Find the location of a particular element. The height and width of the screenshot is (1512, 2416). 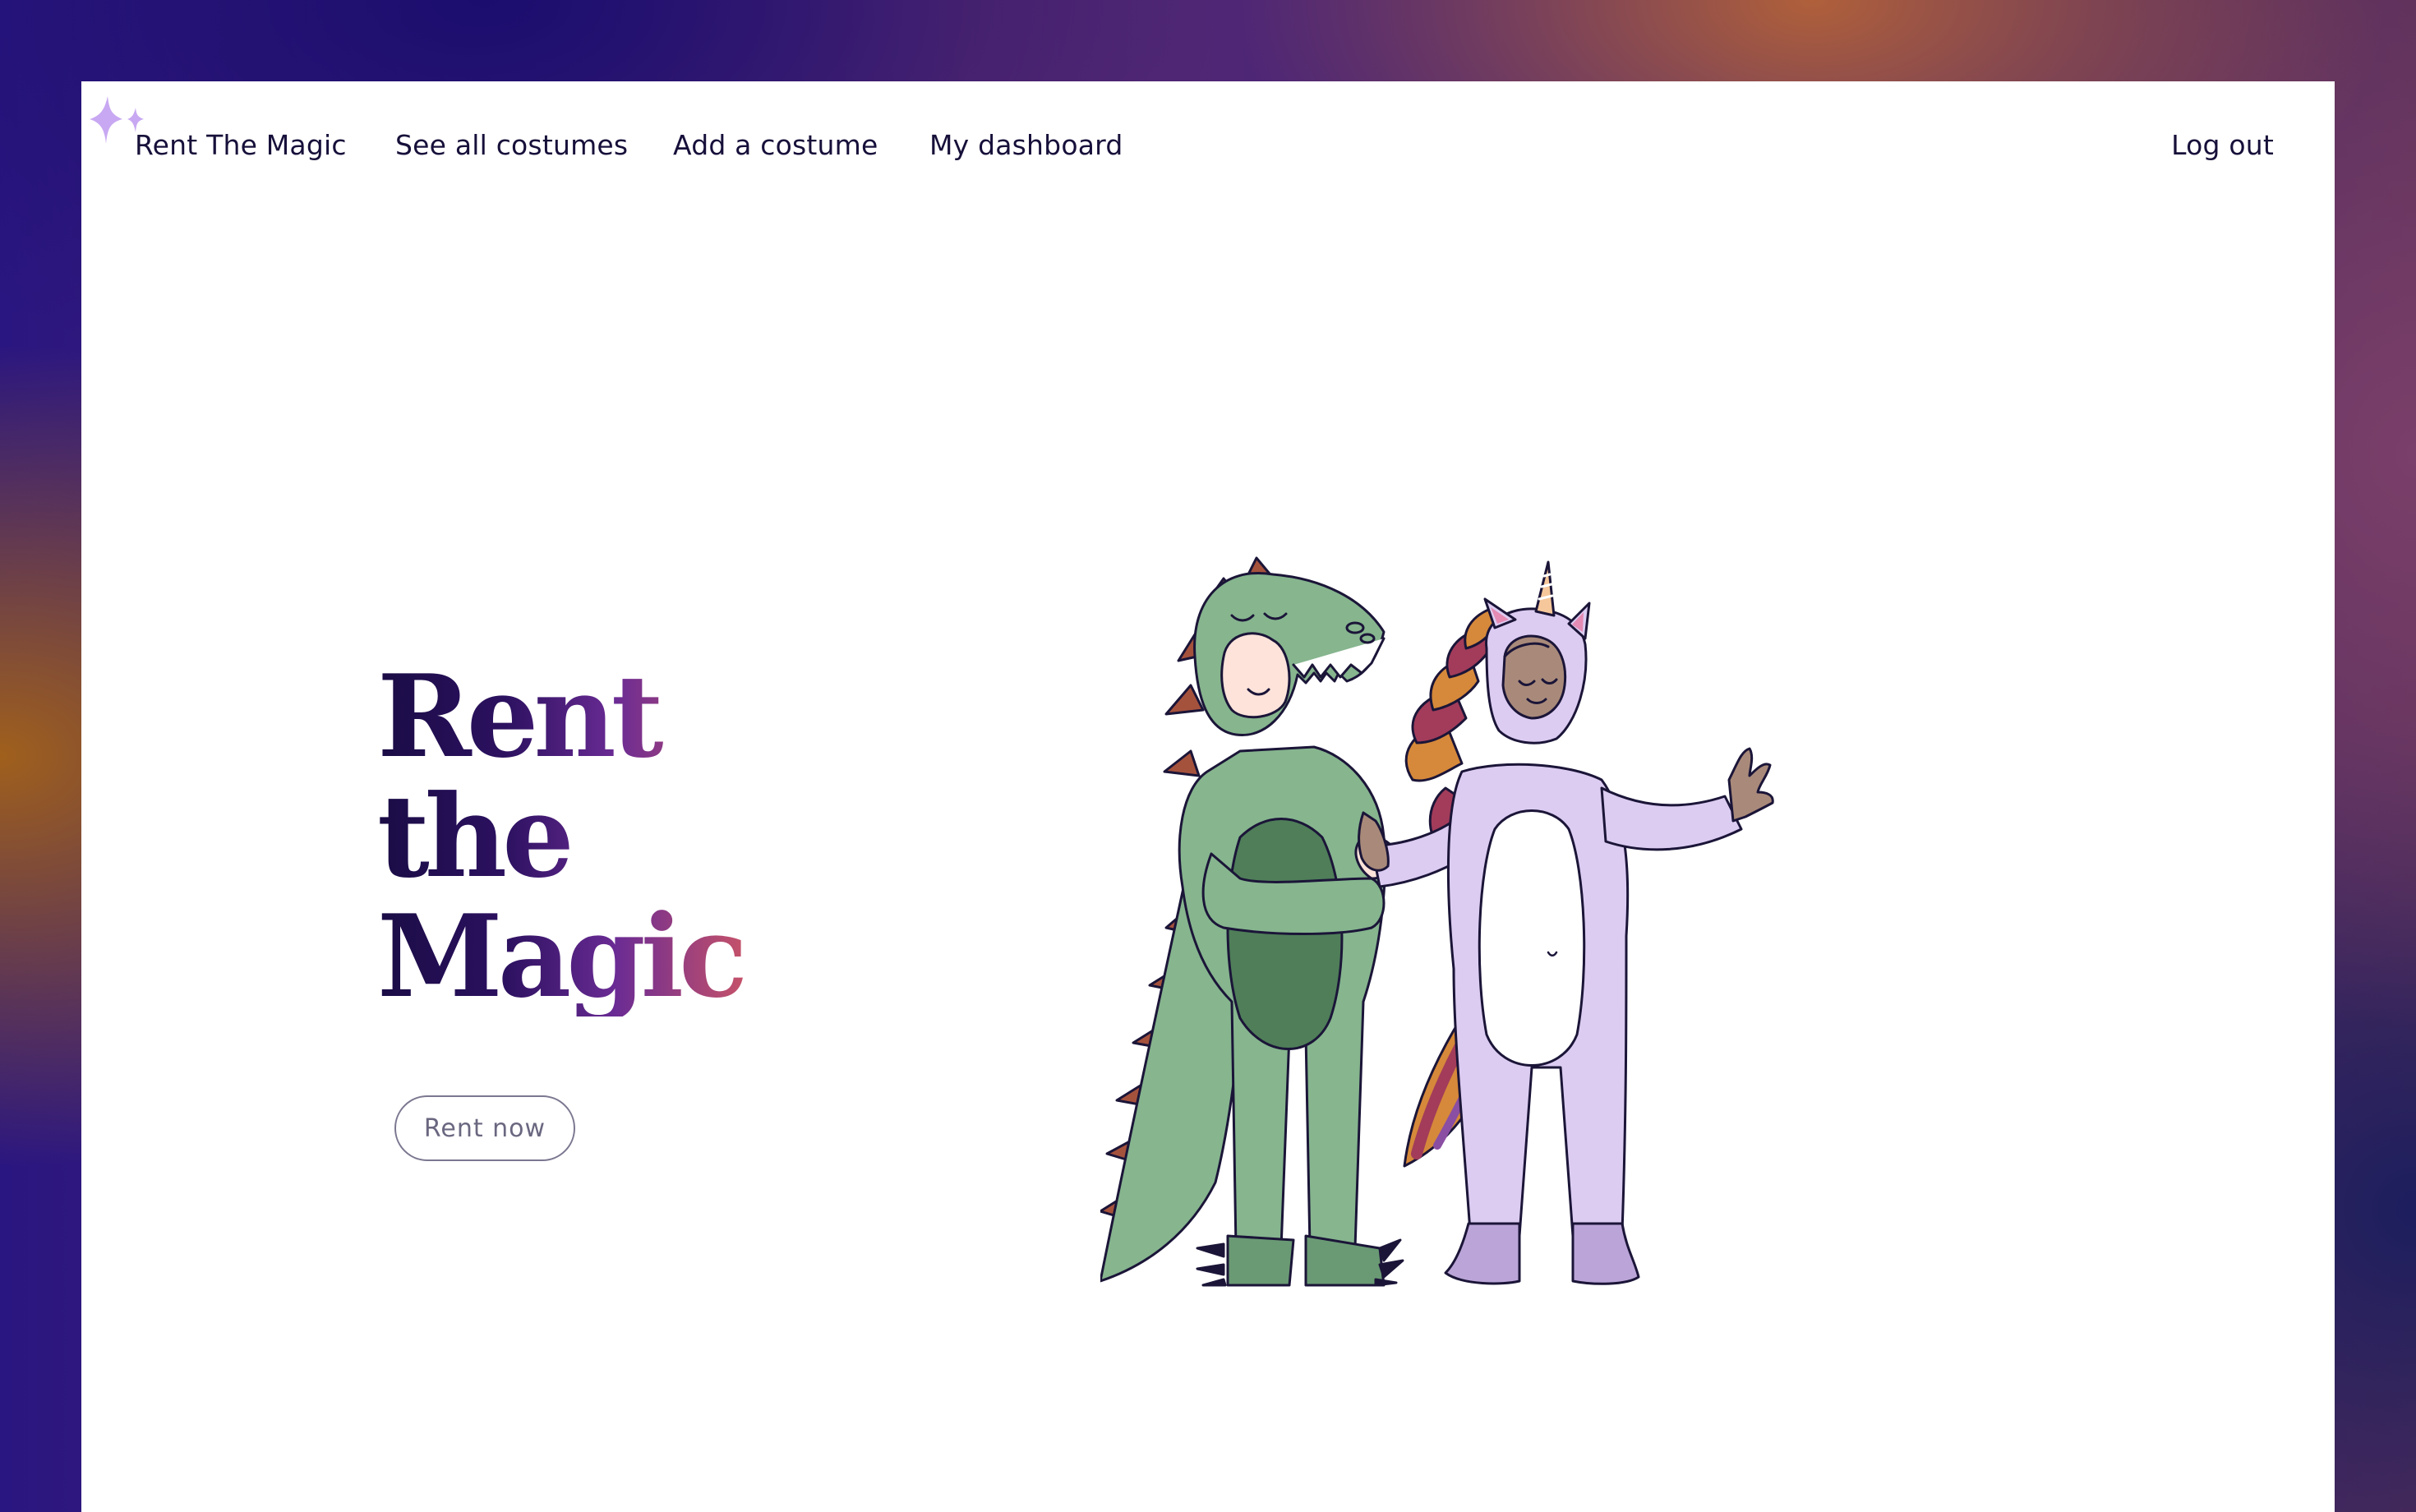

nav-link-see-all-costumes: See all costumes is located at coordinates (512, 145).